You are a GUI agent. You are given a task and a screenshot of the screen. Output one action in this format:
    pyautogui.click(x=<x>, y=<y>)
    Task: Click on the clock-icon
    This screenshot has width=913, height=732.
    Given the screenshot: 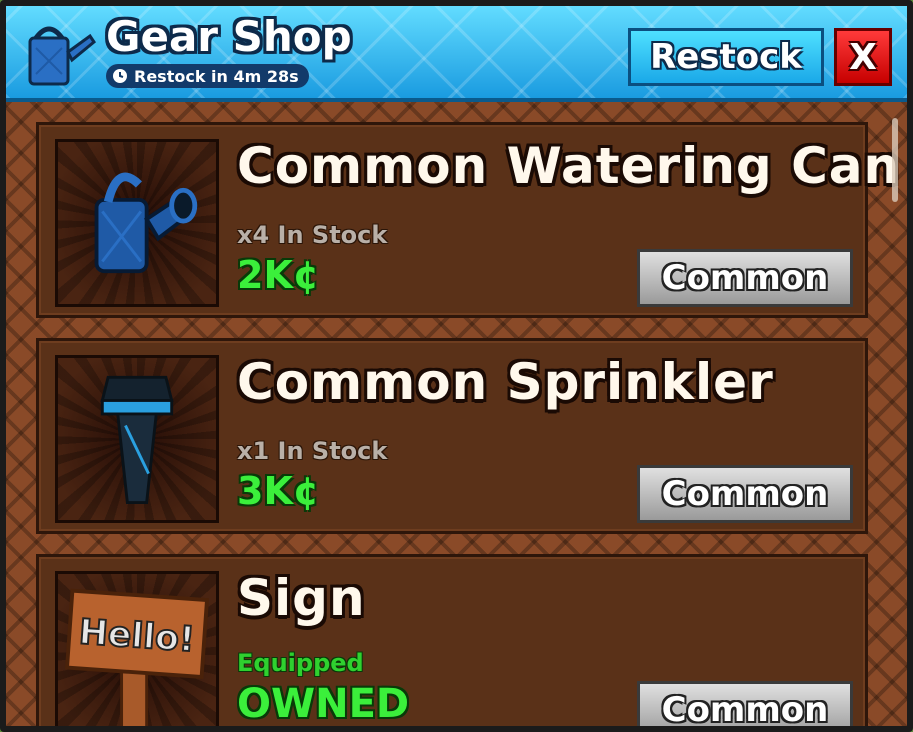 What is the action you would take?
    pyautogui.click(x=120, y=76)
    